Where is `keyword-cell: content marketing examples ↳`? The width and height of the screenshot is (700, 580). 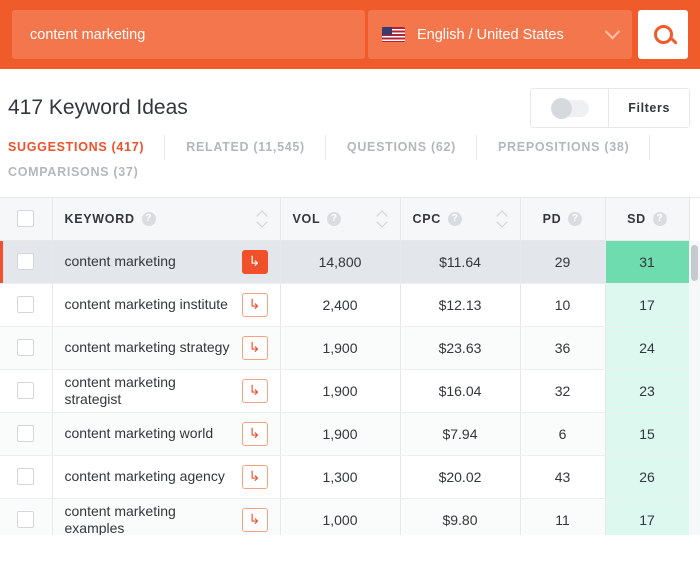
keyword-cell: content marketing examples ↳ is located at coordinates (166, 517).